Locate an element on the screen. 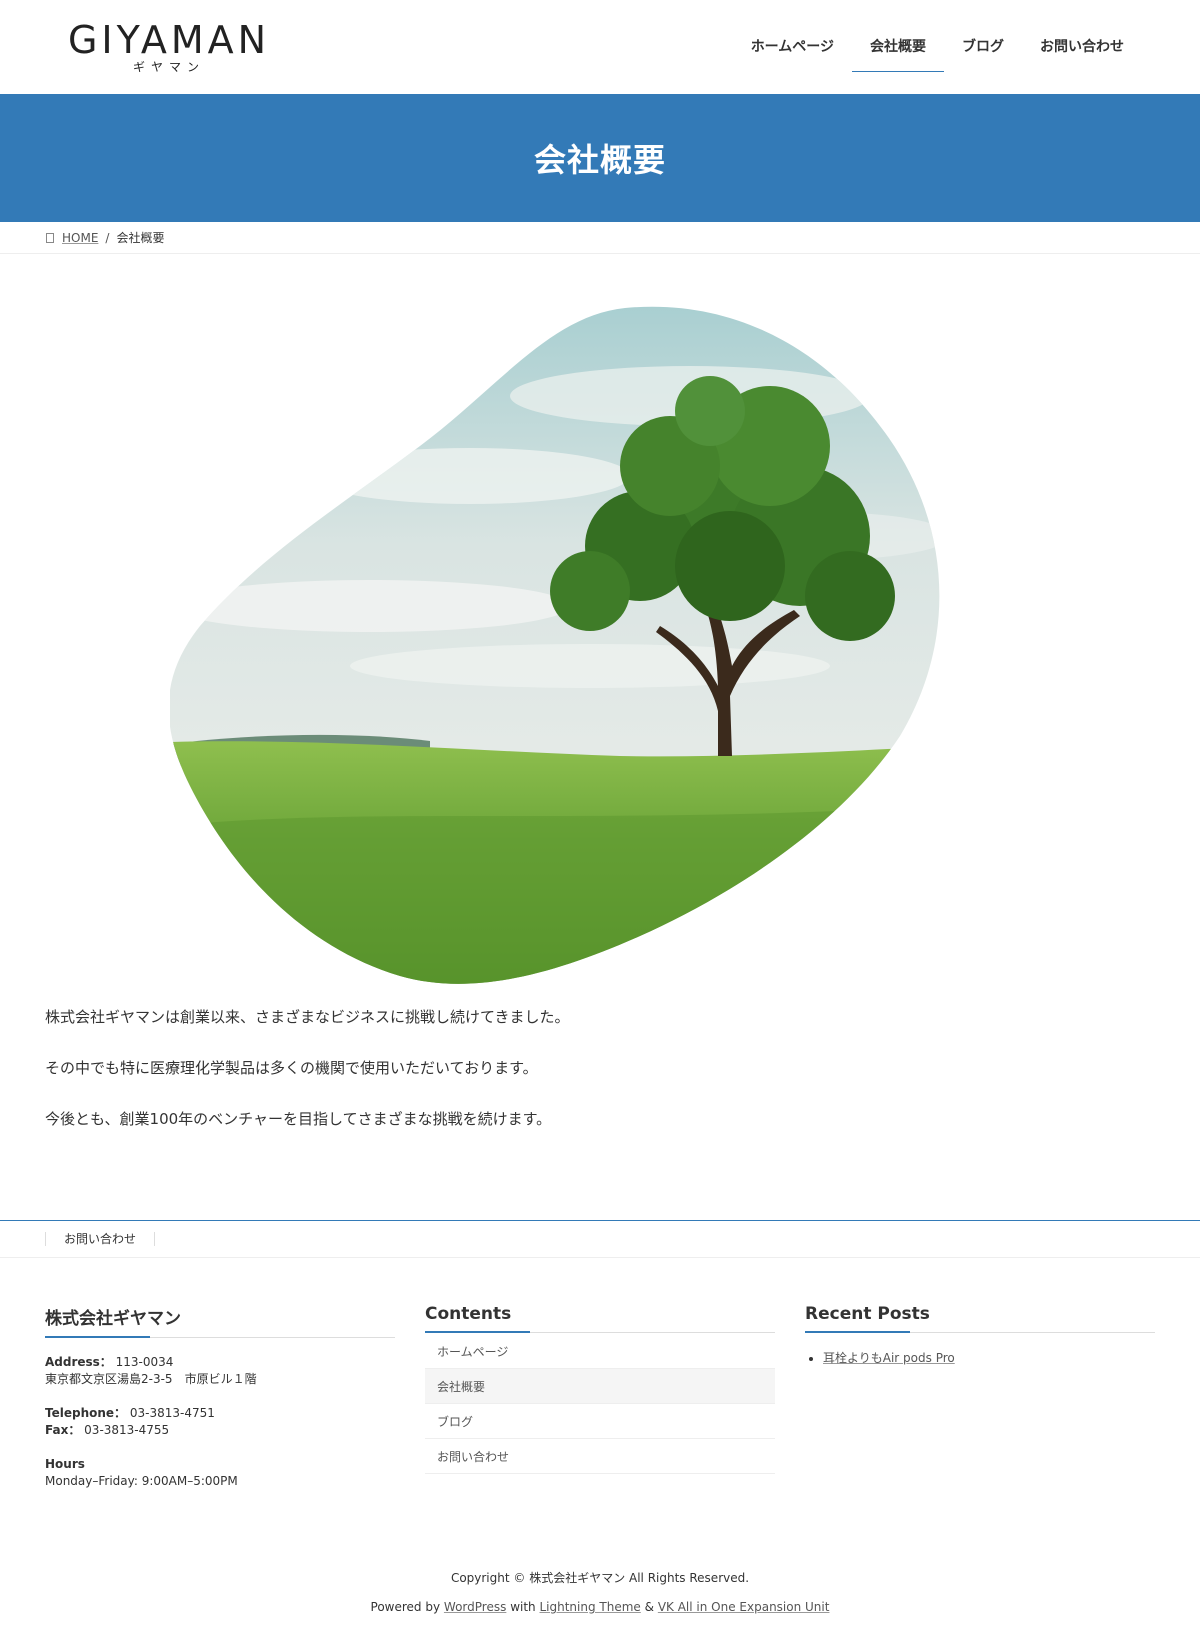 The image size is (1200, 1635). wordpress-link: WordPress is located at coordinates (475, 1607).